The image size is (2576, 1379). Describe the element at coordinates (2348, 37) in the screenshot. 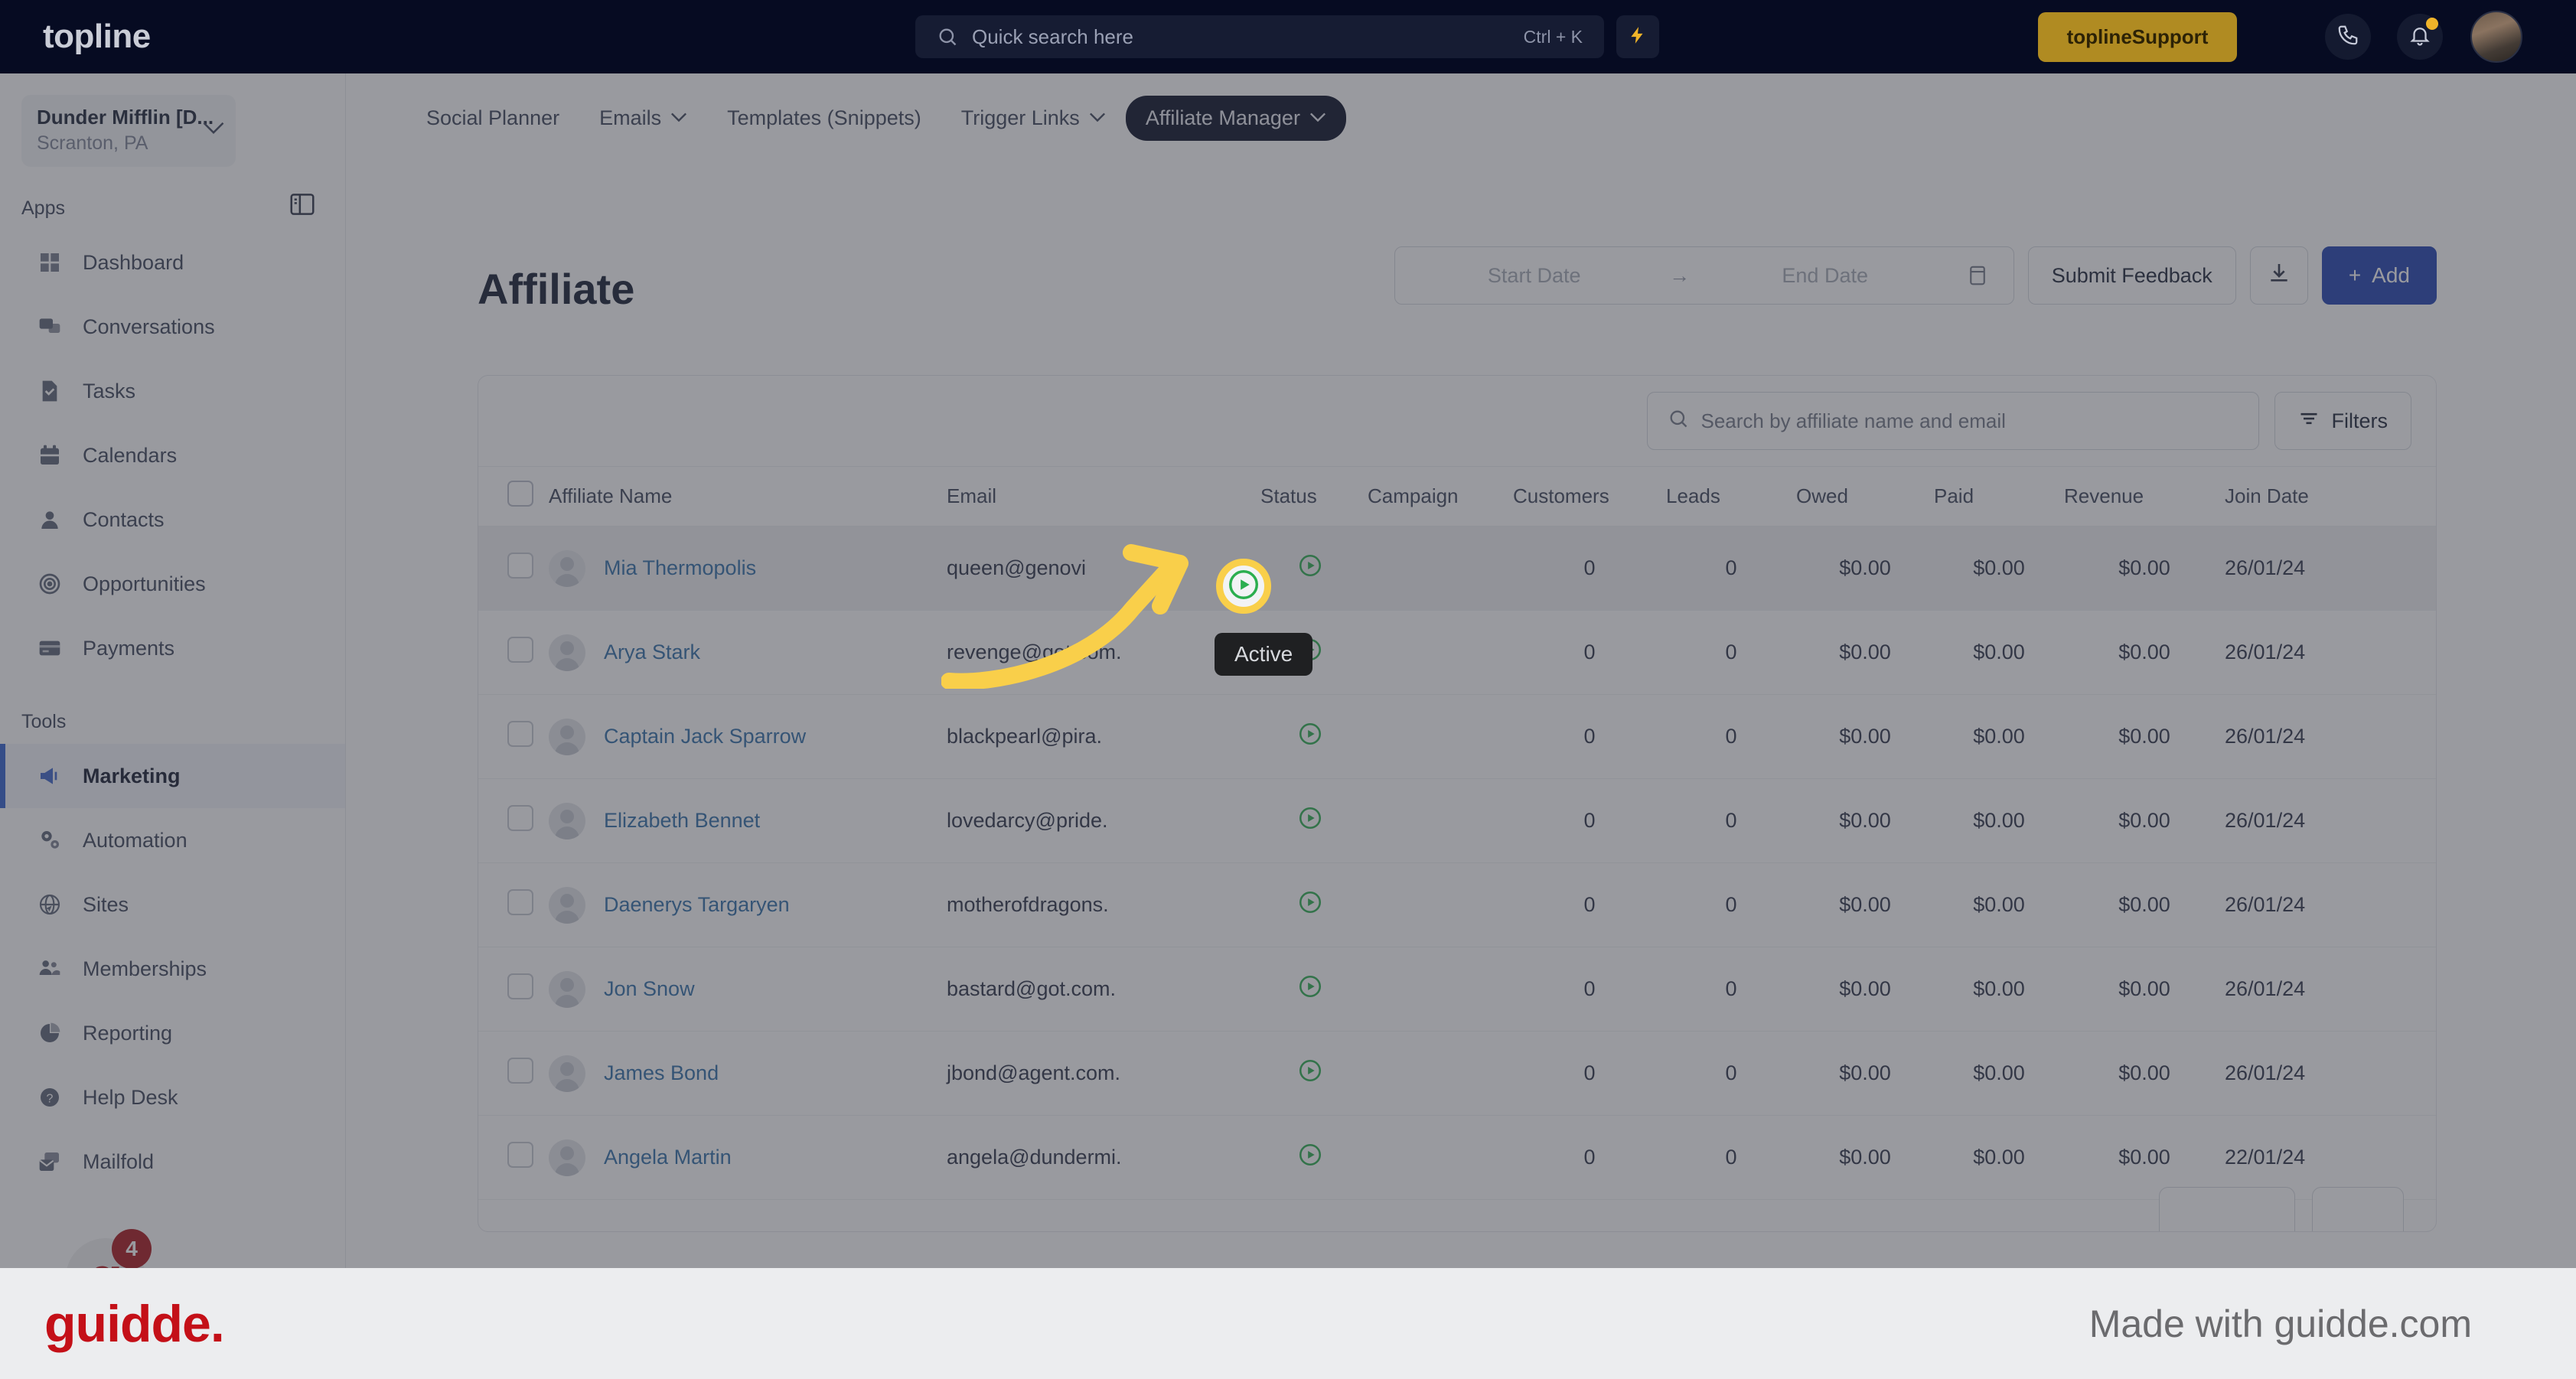

I see `call-button` at that location.